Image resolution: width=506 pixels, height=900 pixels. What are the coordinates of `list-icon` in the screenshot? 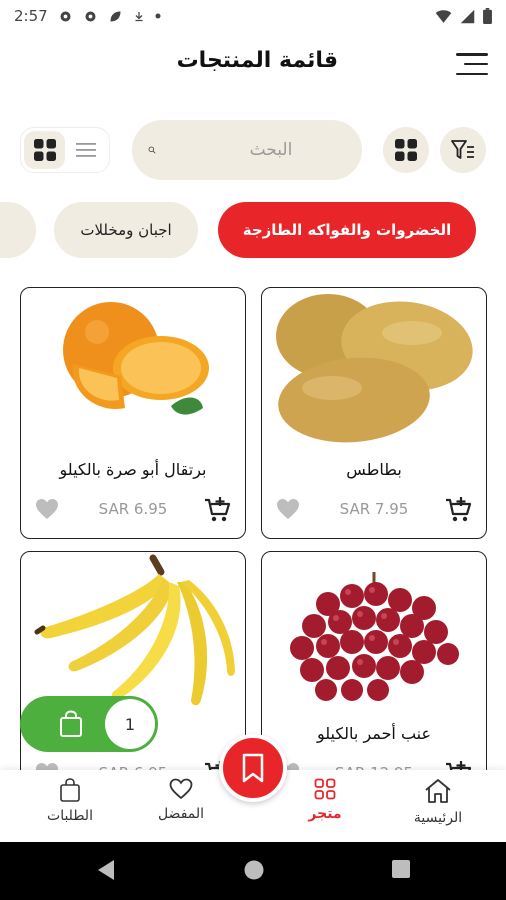 It's located at (85, 150).